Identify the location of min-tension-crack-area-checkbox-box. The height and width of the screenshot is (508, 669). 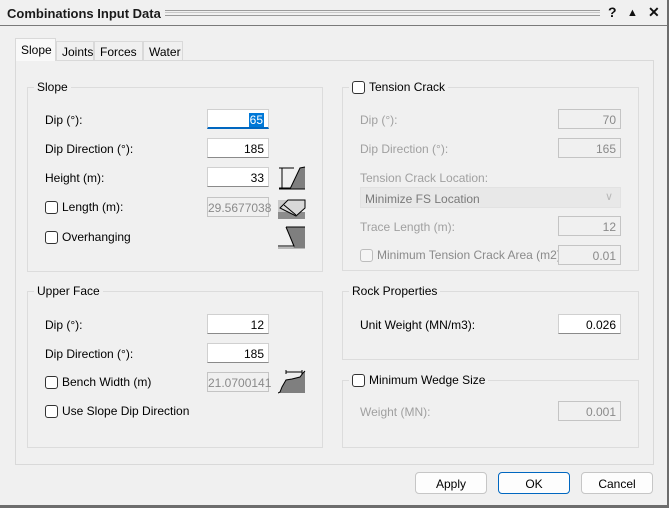
(366, 255).